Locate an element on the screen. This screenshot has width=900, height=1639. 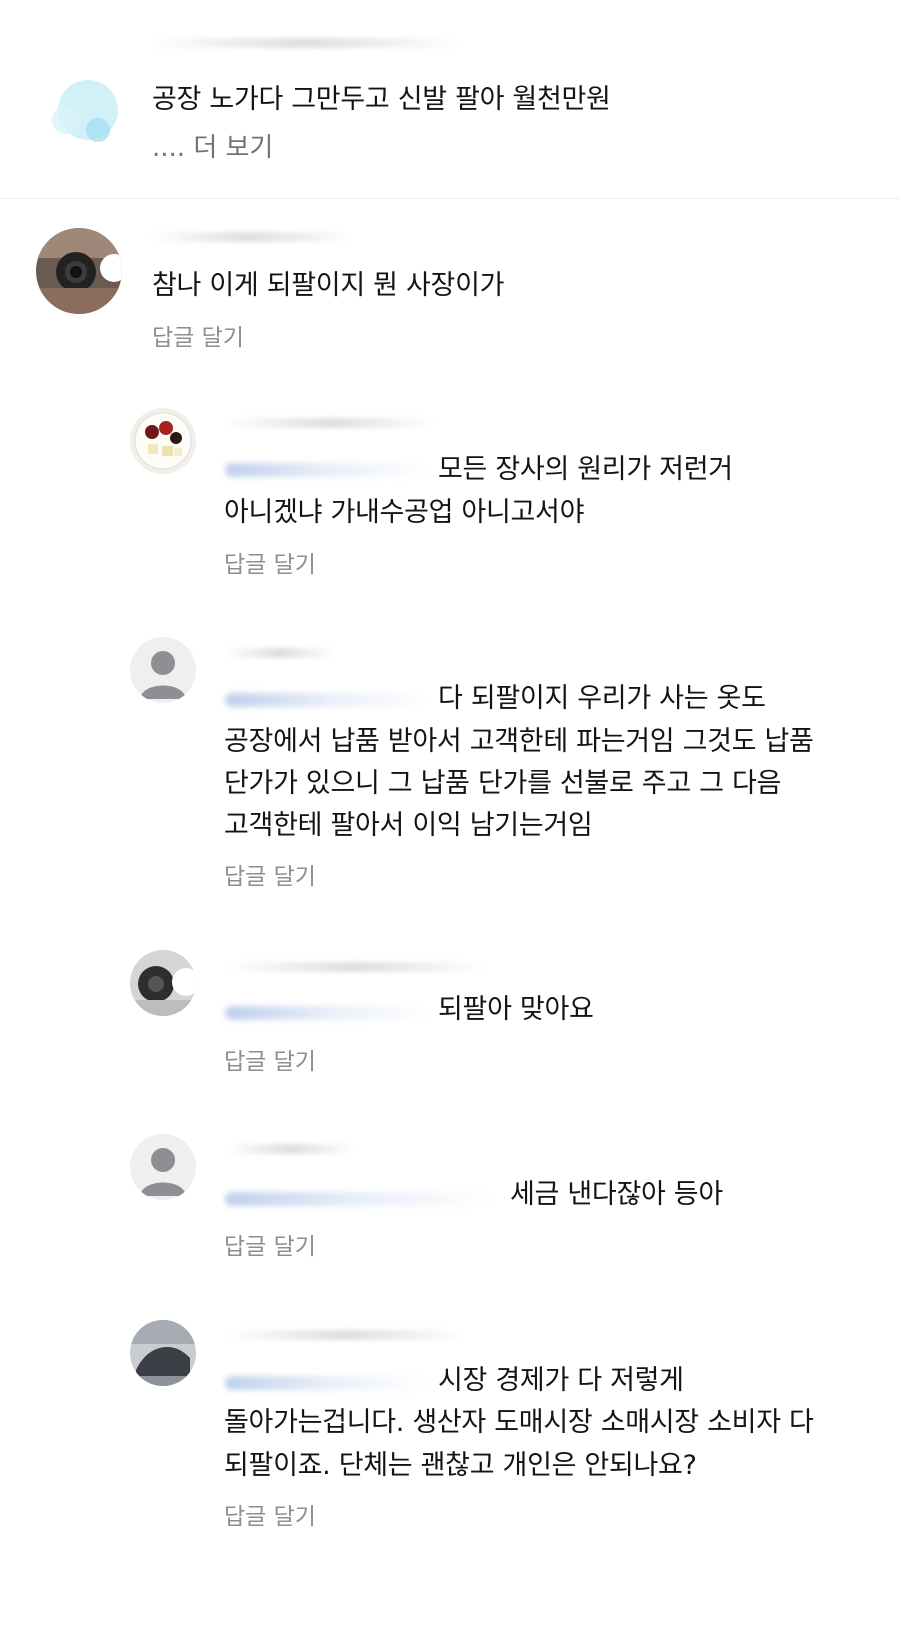
caption-avatar is located at coordinates (79, 113).